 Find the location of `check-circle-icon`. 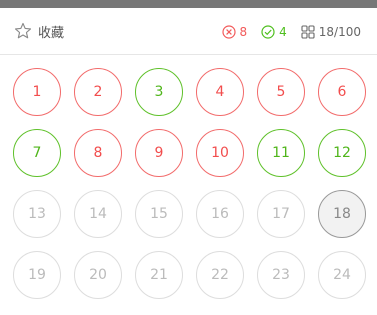

check-circle-icon is located at coordinates (270, 32).